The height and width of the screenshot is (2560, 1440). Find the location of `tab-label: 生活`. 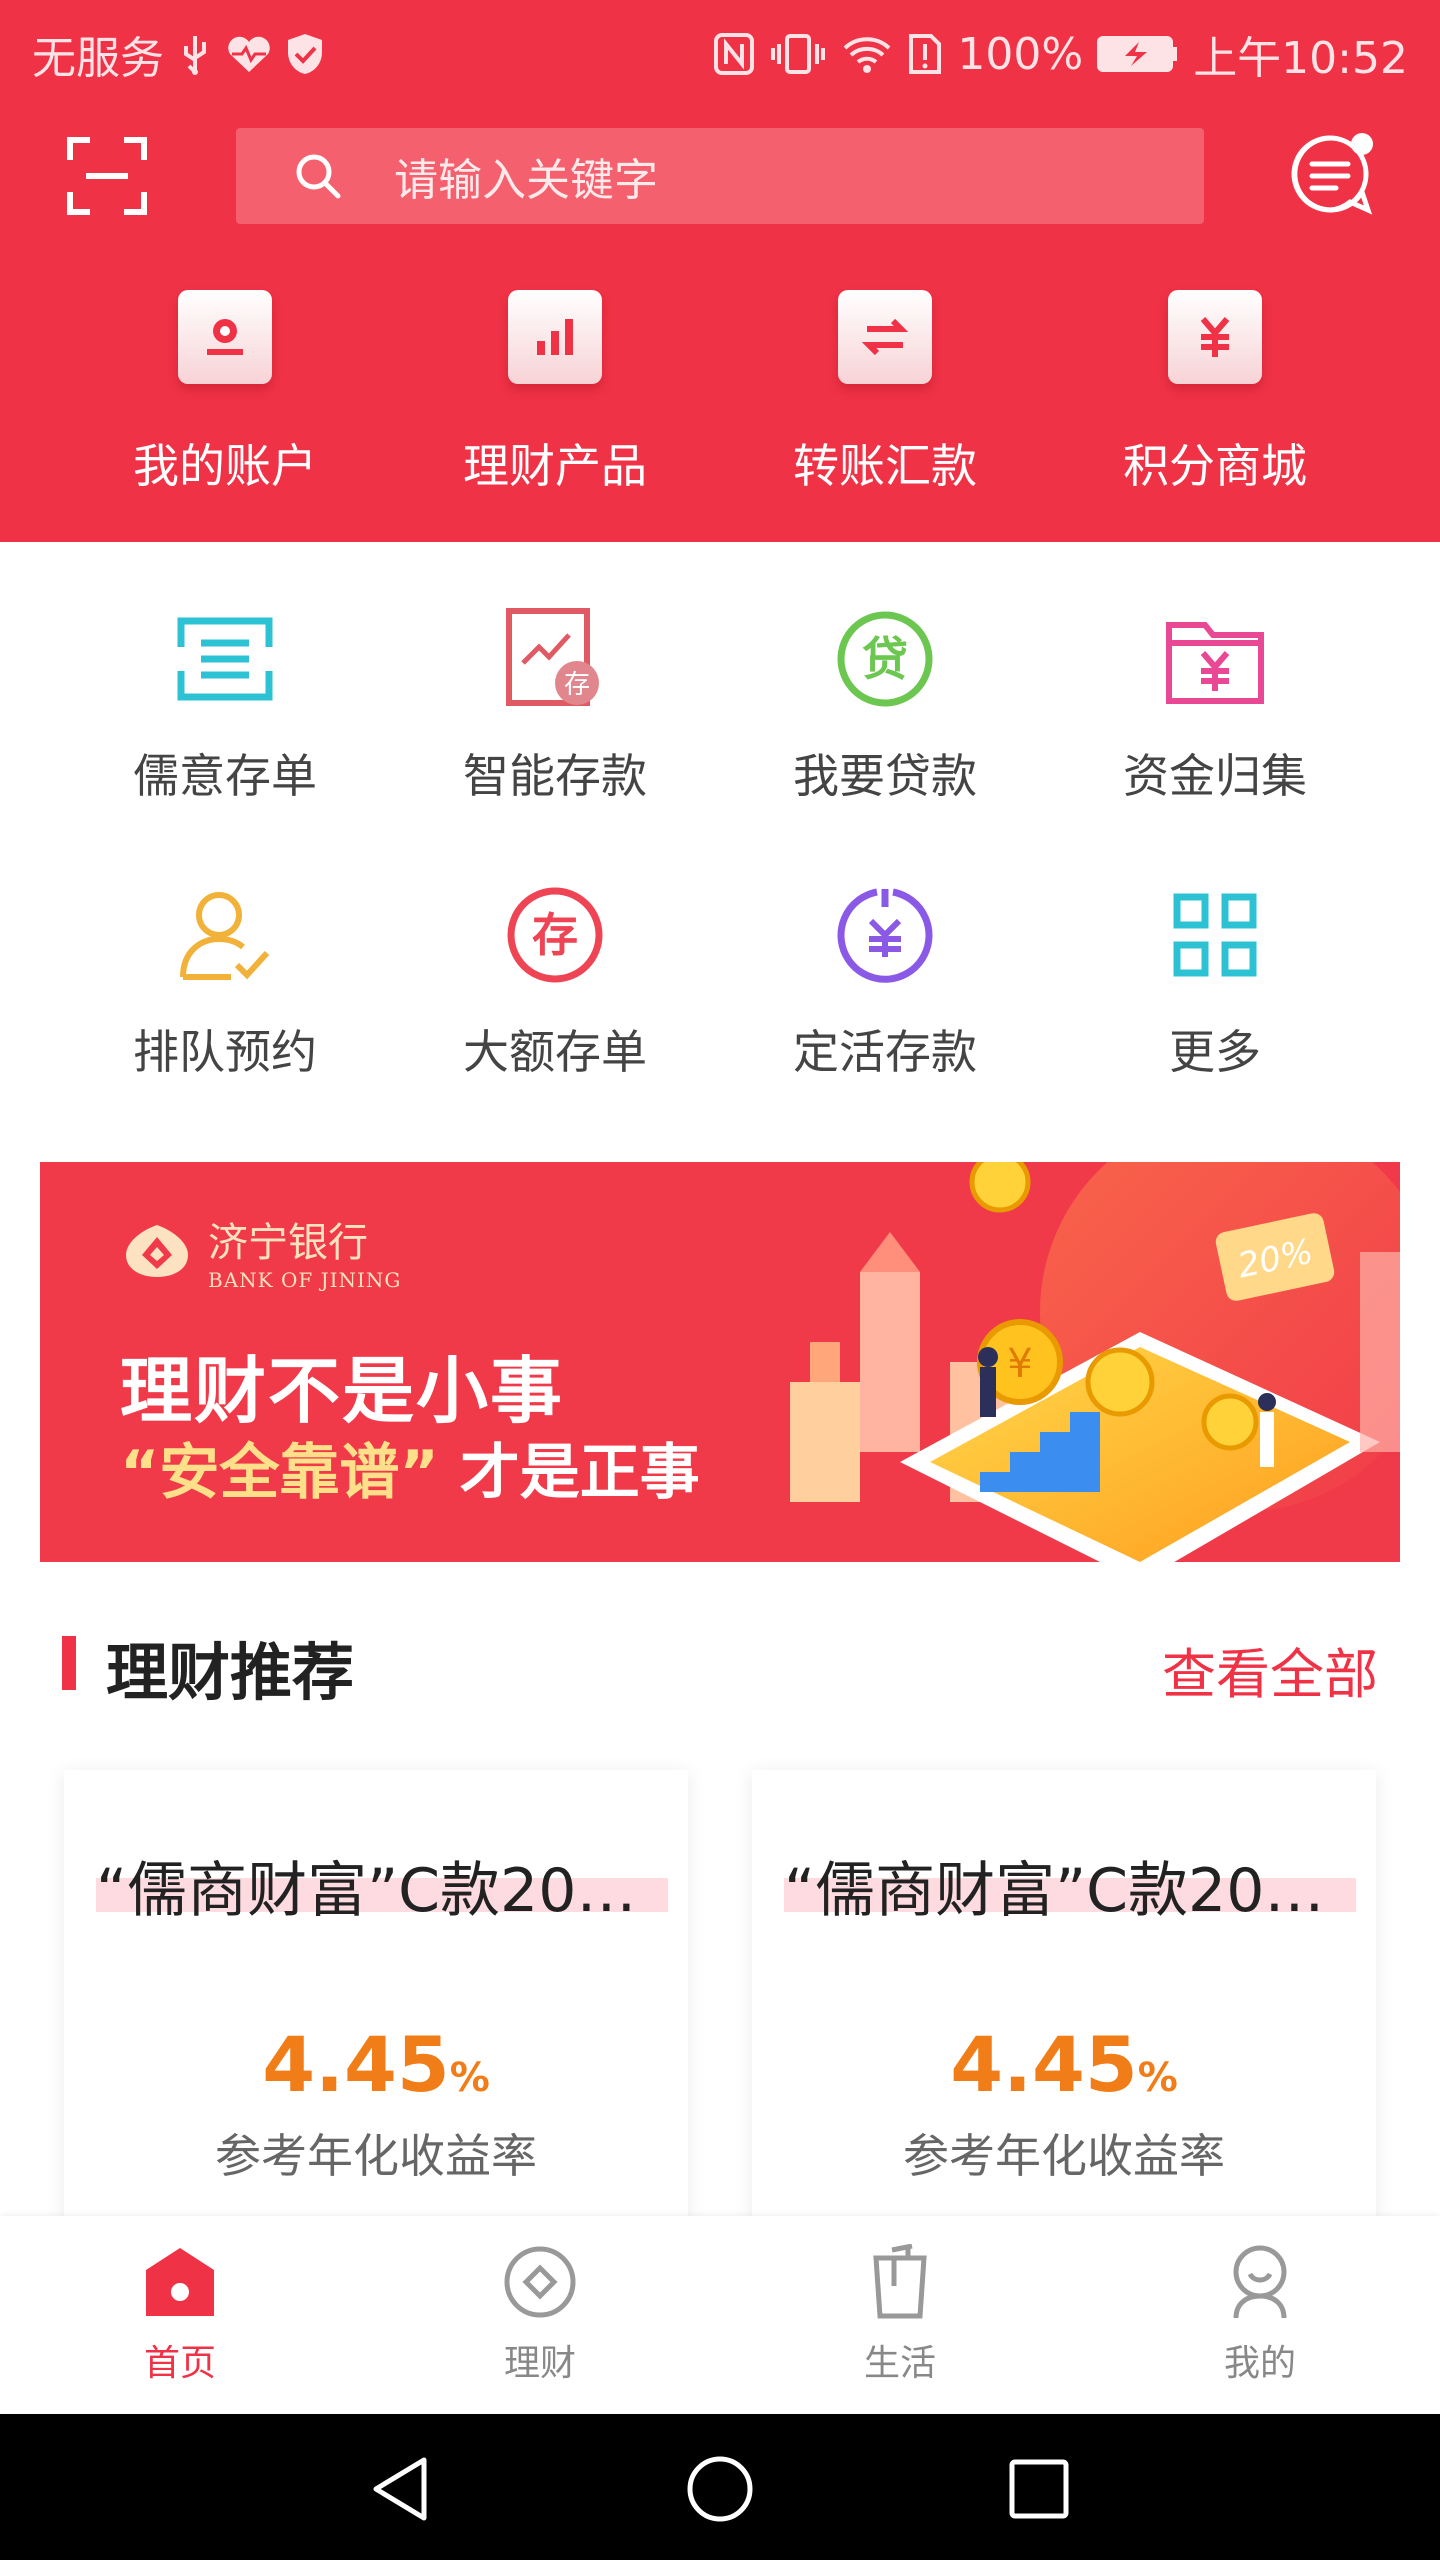

tab-label: 生活 is located at coordinates (899, 2363).